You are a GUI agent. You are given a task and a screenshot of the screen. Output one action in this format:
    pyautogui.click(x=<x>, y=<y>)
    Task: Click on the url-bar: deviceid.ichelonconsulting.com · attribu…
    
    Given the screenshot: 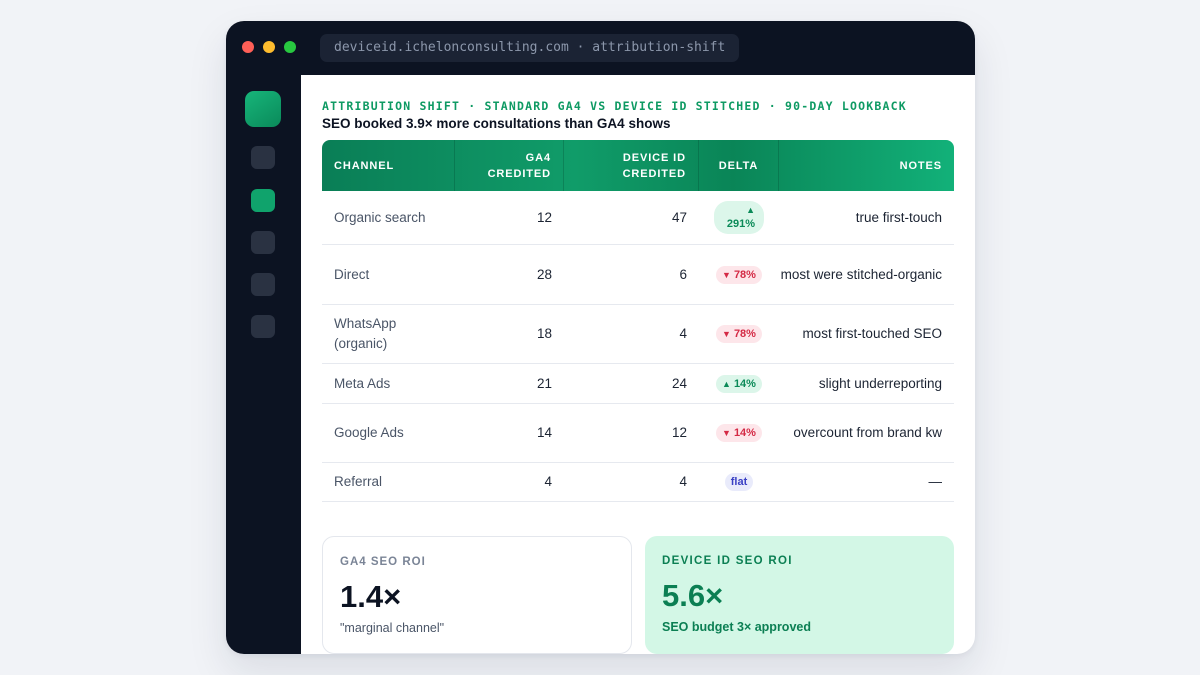 What is the action you would take?
    pyautogui.click(x=530, y=48)
    